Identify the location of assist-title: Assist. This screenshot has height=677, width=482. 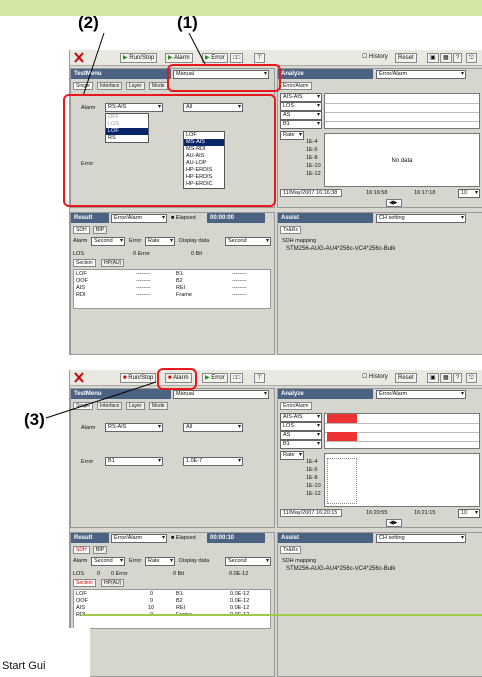
(325, 538).